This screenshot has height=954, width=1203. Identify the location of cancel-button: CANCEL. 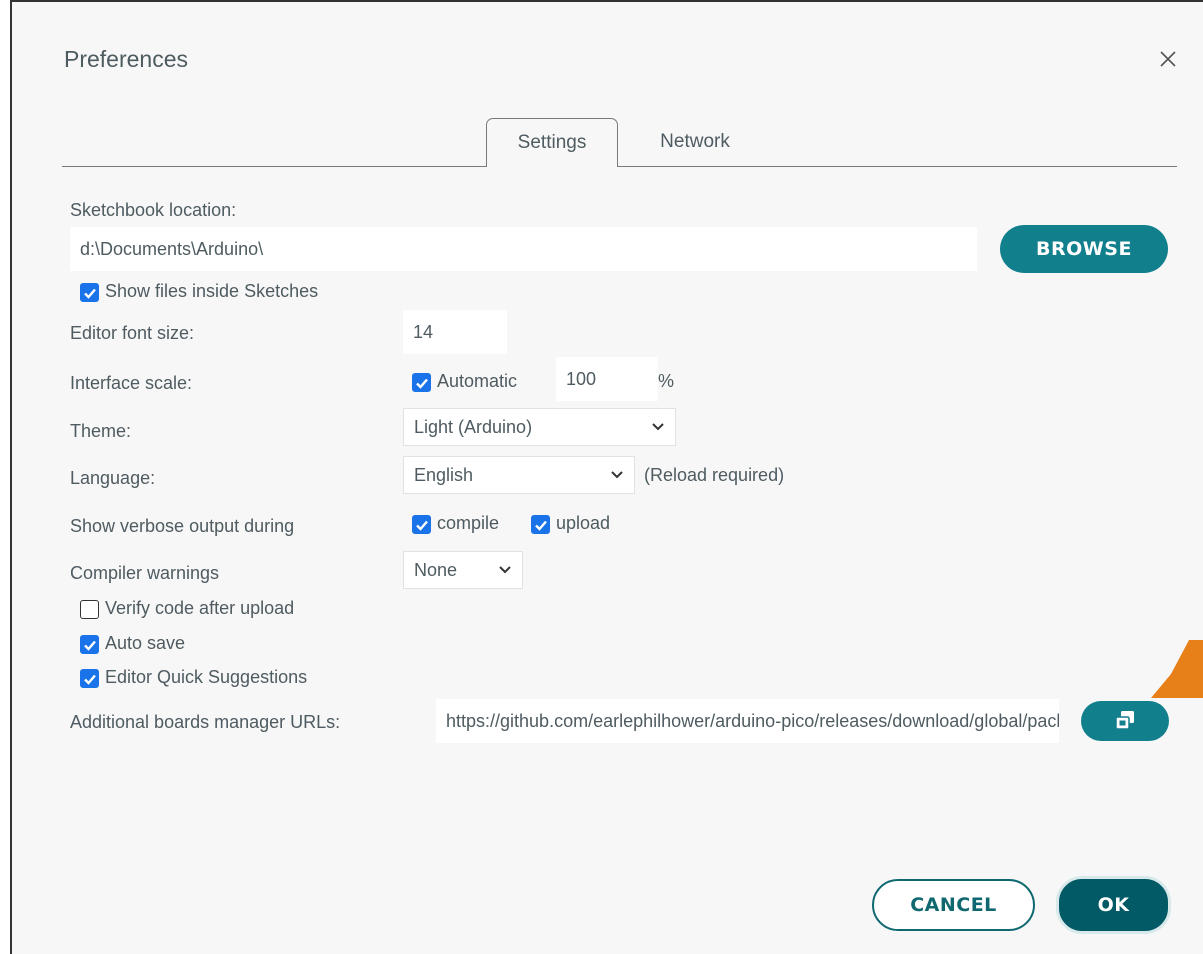
(953, 905).